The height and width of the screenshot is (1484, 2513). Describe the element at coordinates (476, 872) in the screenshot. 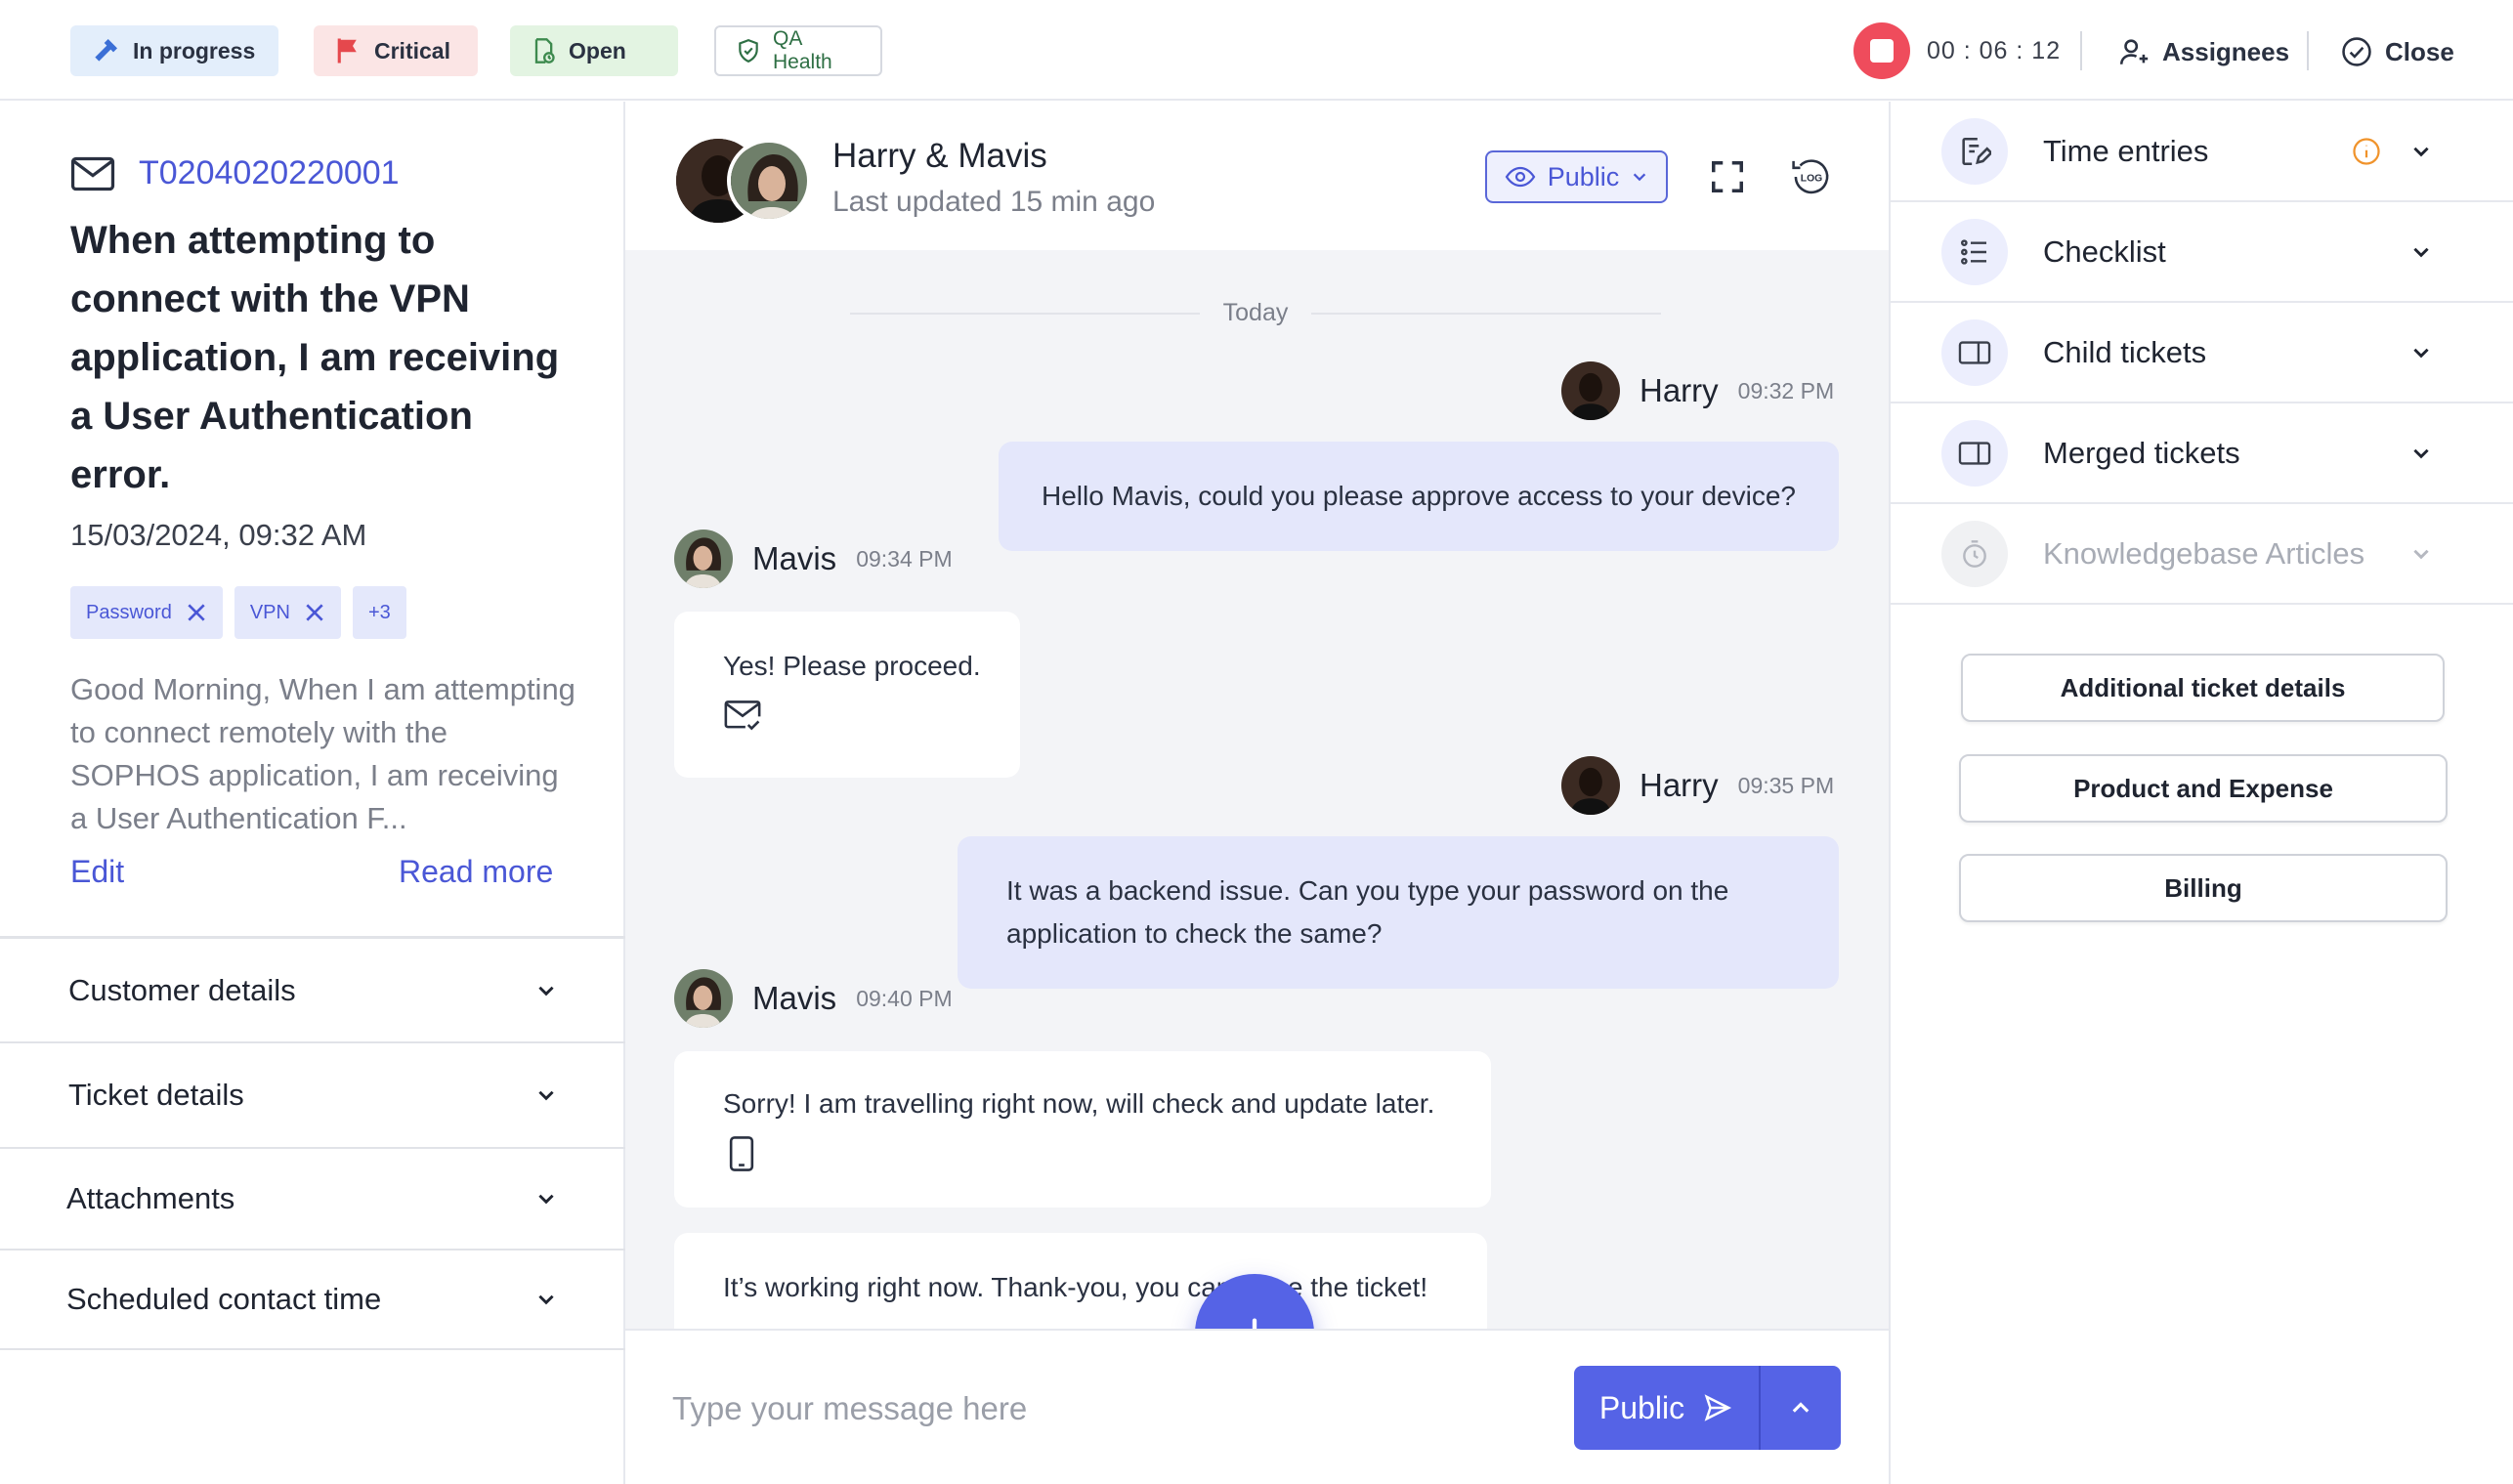

I see `read-more-link: Read more` at that location.